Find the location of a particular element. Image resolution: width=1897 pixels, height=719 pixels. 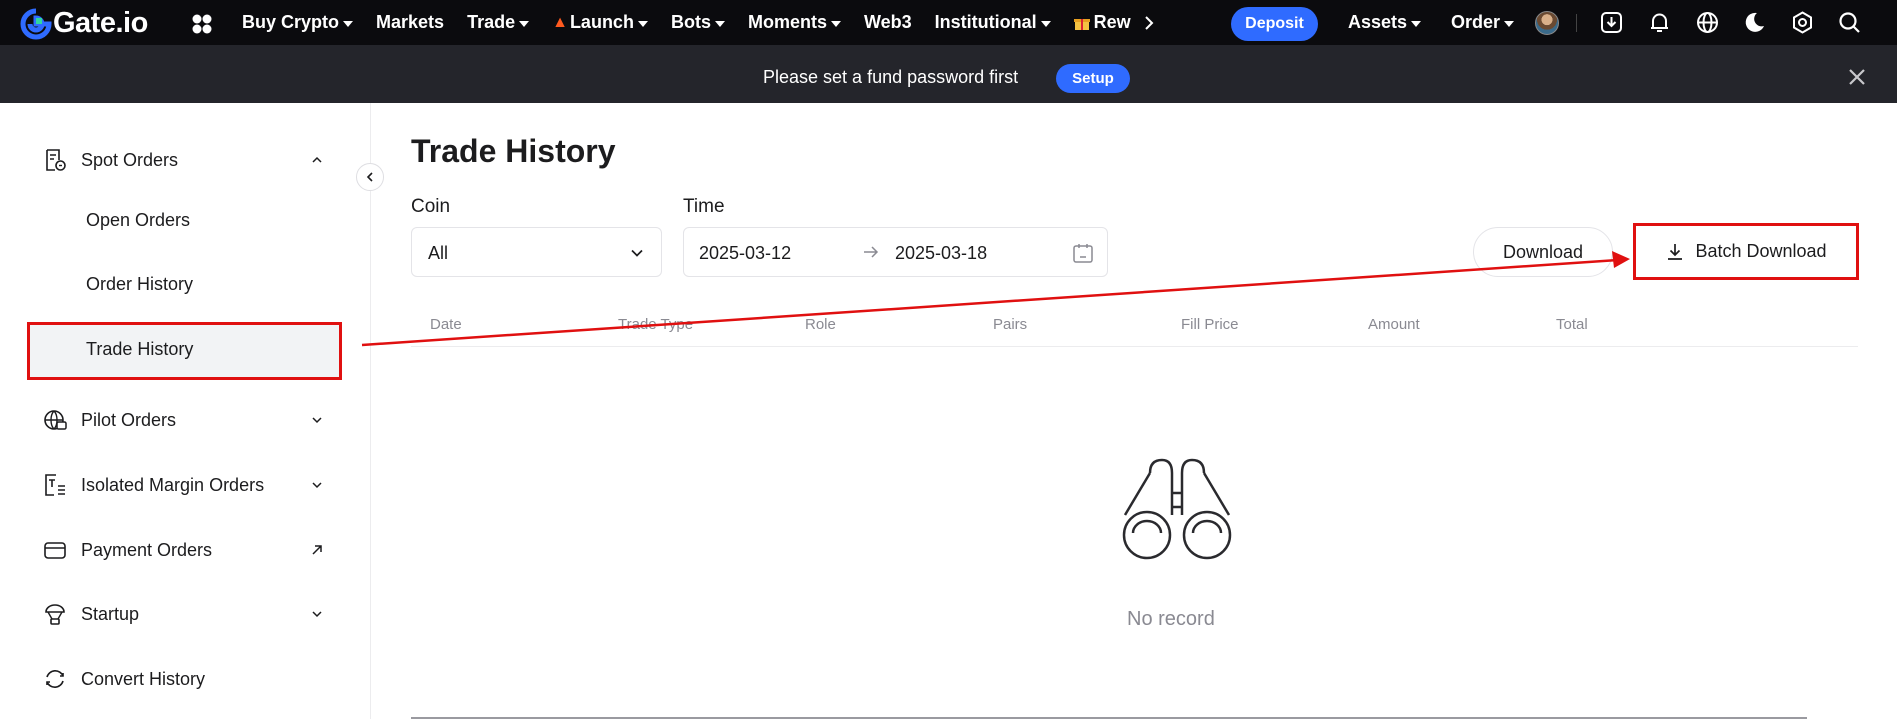

coin-label: Coin is located at coordinates (431, 206).